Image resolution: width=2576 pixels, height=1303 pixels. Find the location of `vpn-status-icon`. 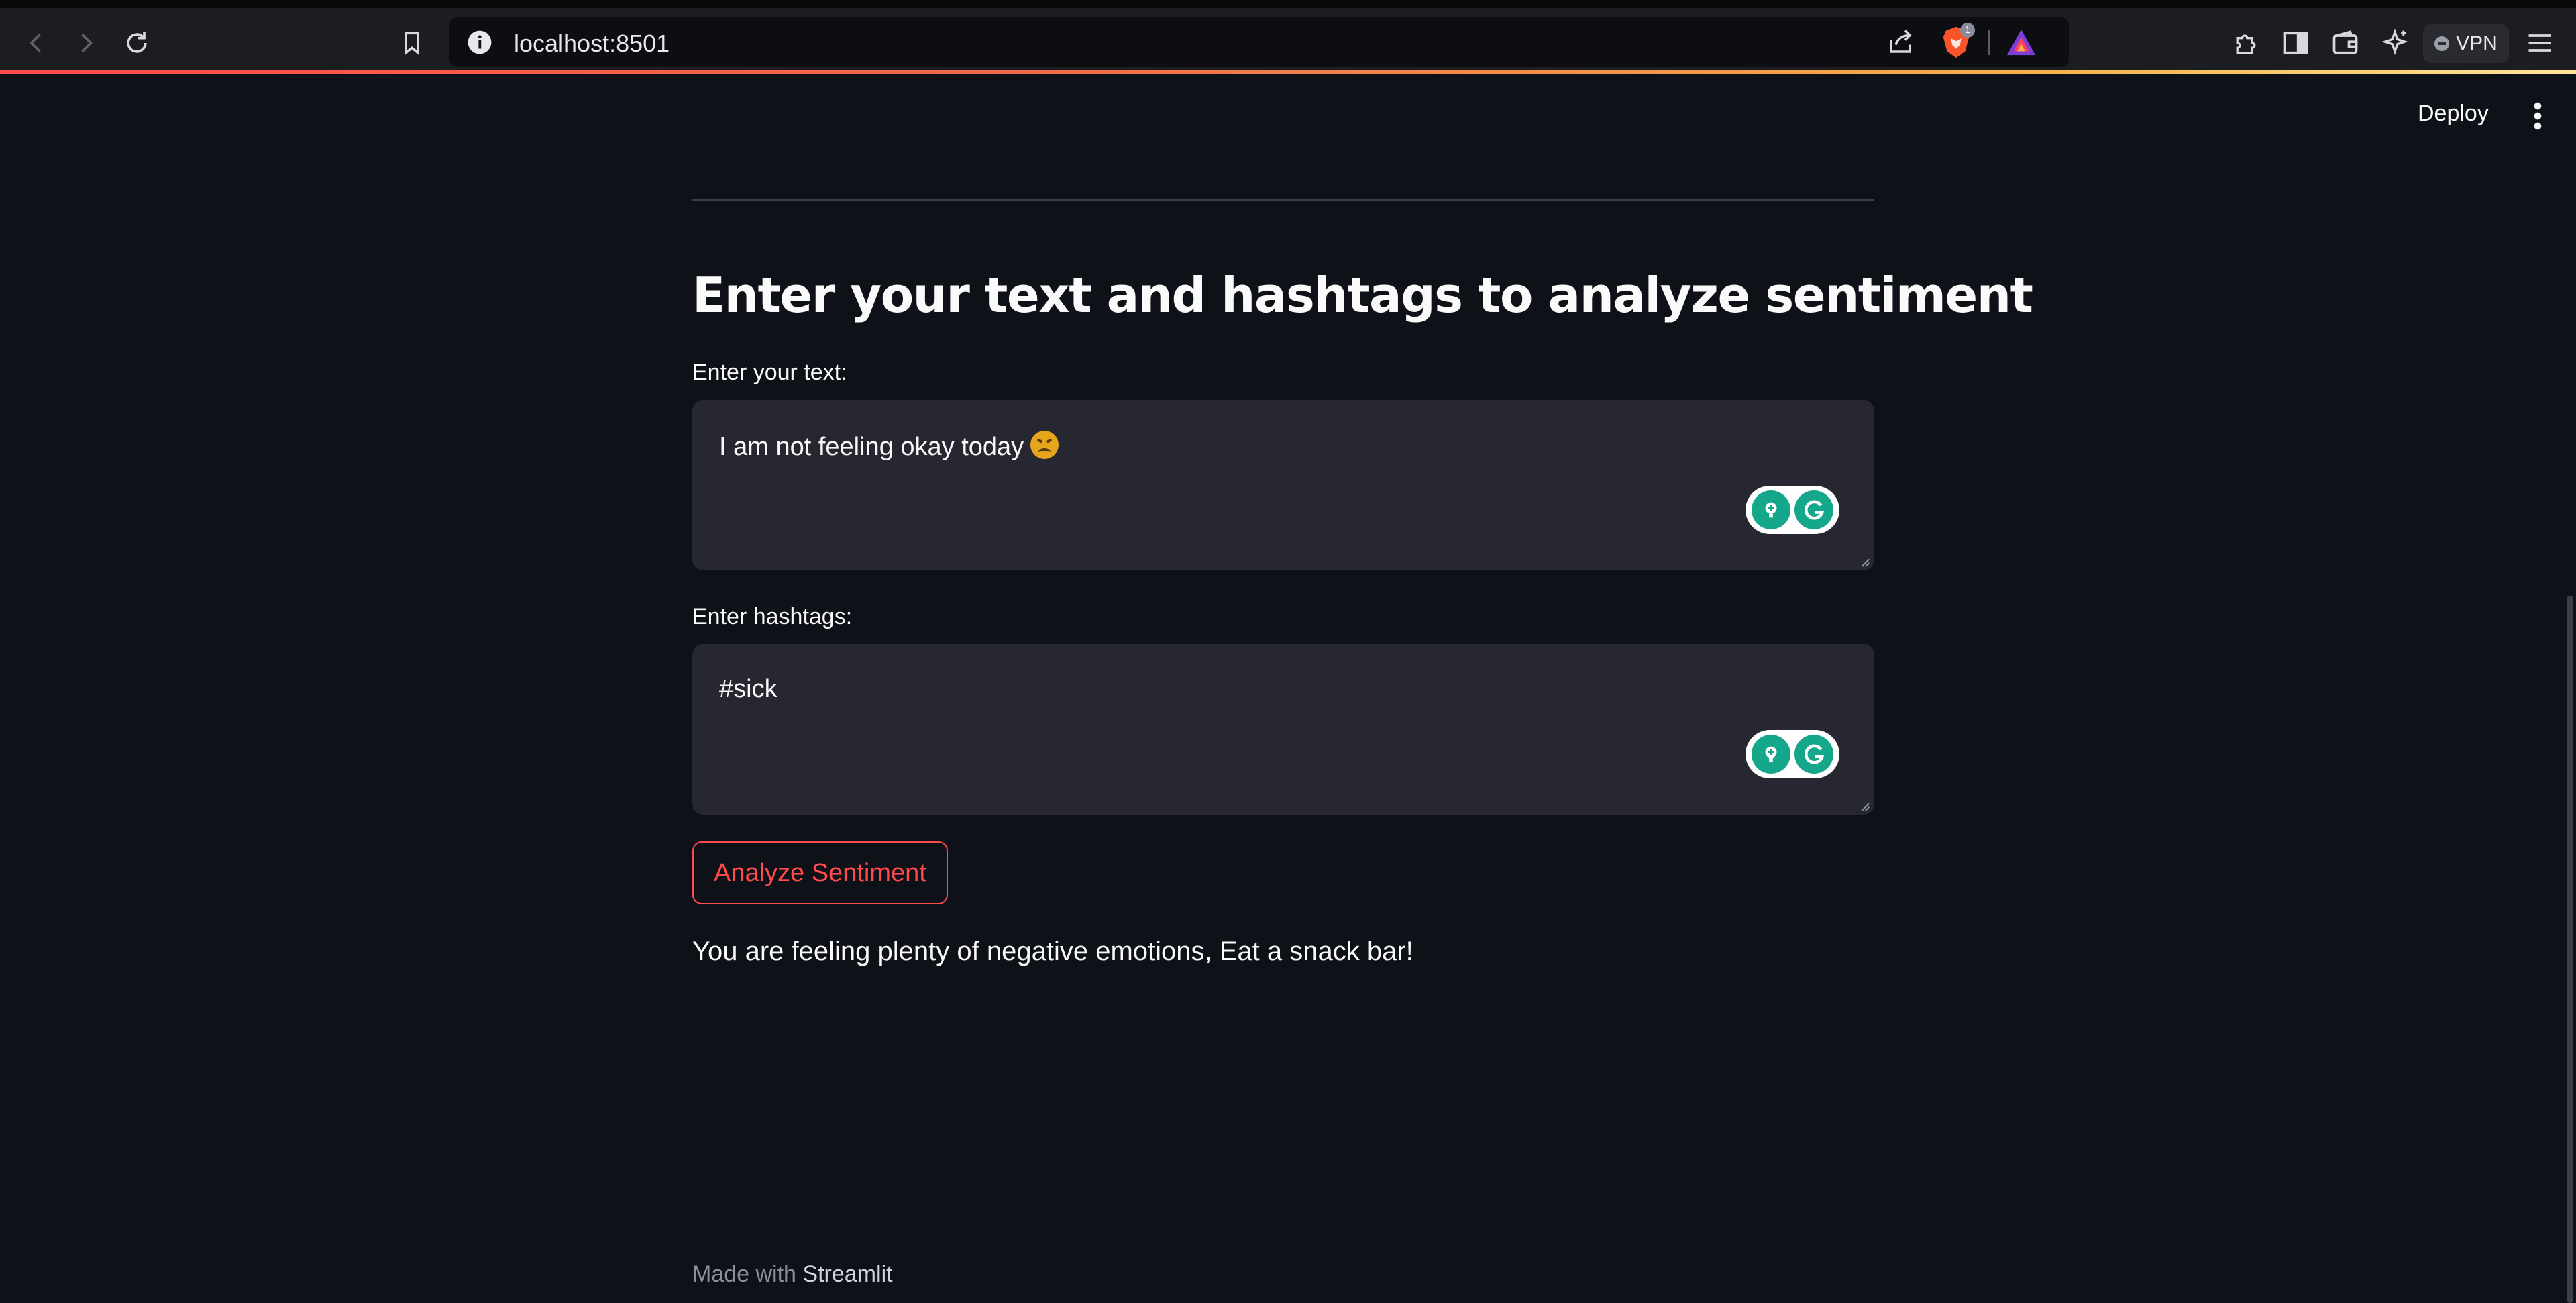

vpn-status-icon is located at coordinates (2442, 43).